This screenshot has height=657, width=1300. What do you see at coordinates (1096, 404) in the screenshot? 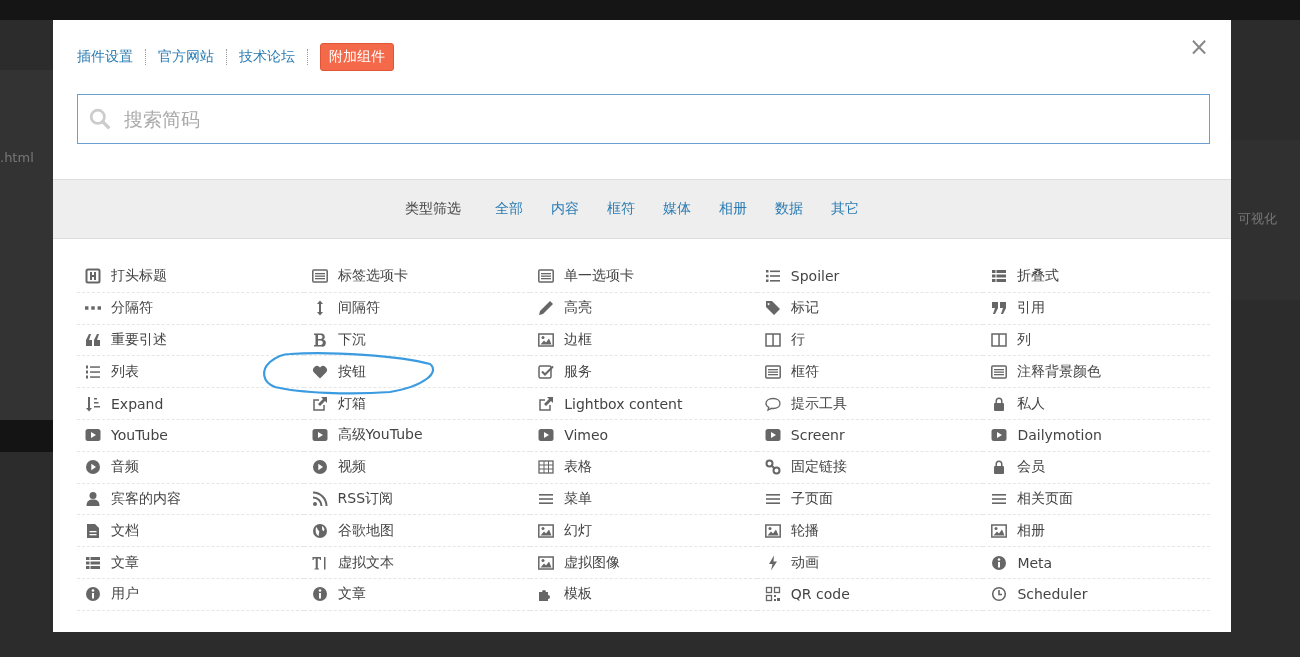
I see `shortcode-item: 私人` at bounding box center [1096, 404].